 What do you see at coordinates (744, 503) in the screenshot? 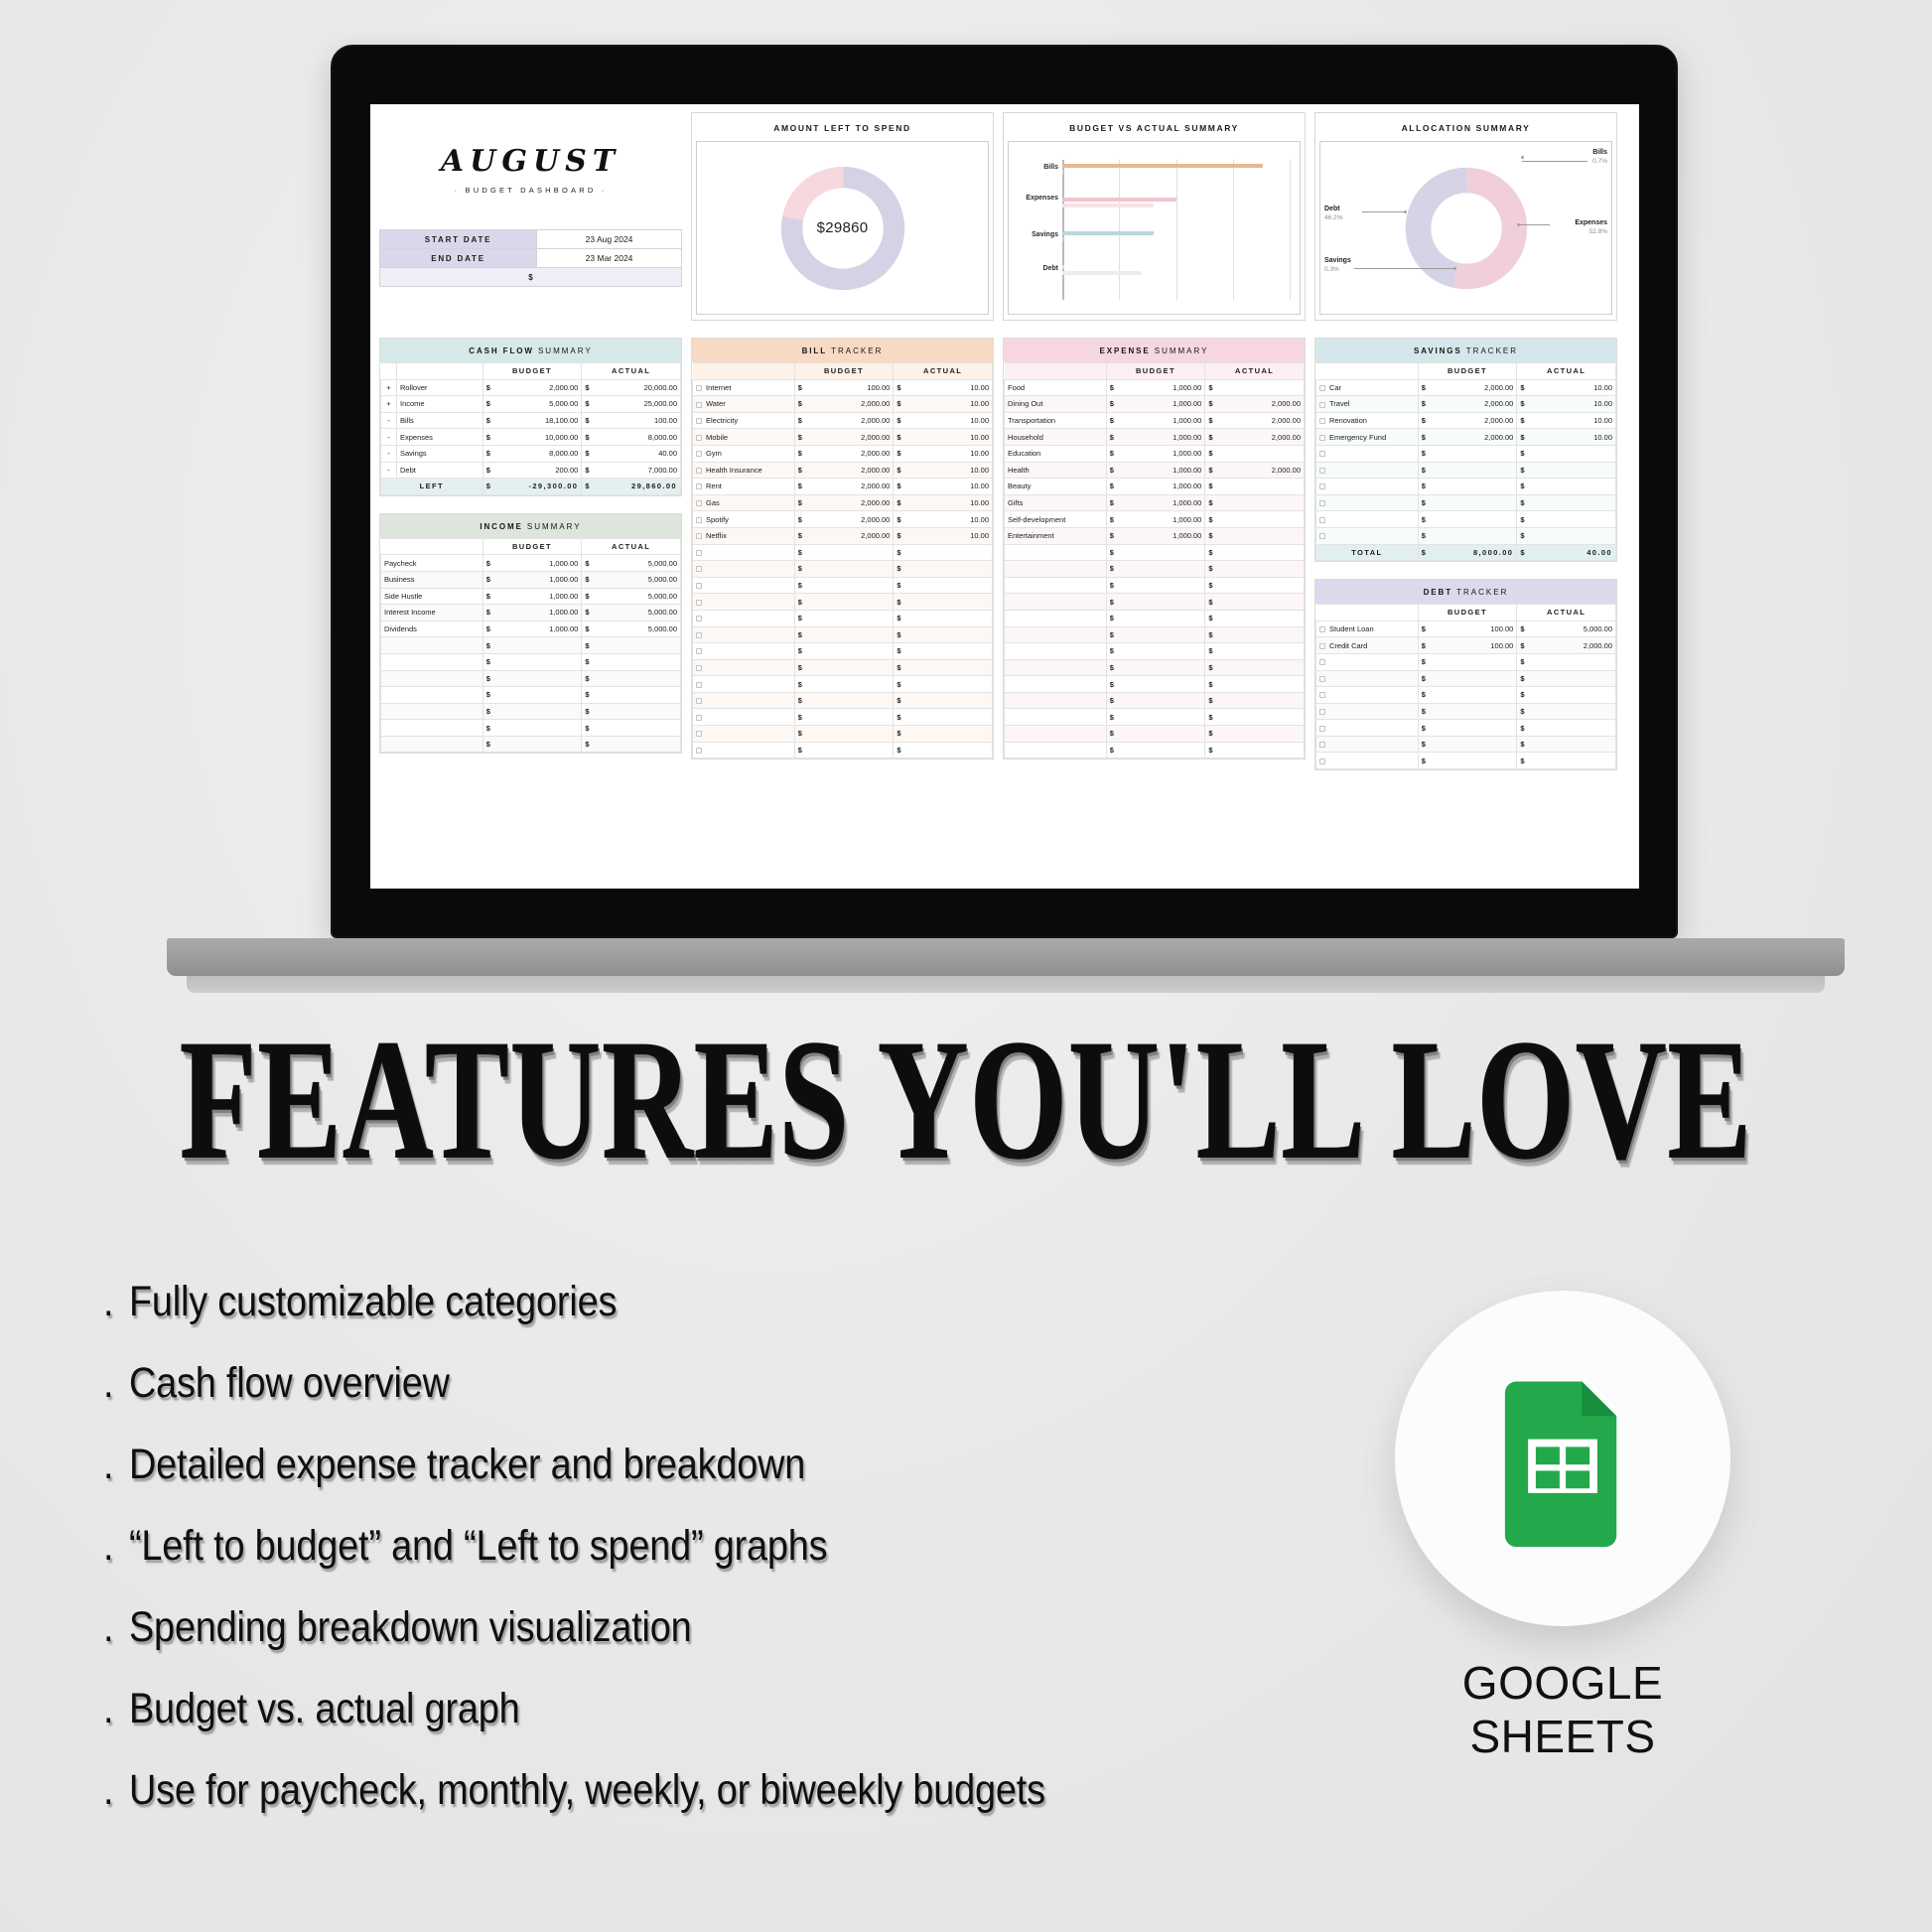
I see `row-label: Gas` at bounding box center [744, 503].